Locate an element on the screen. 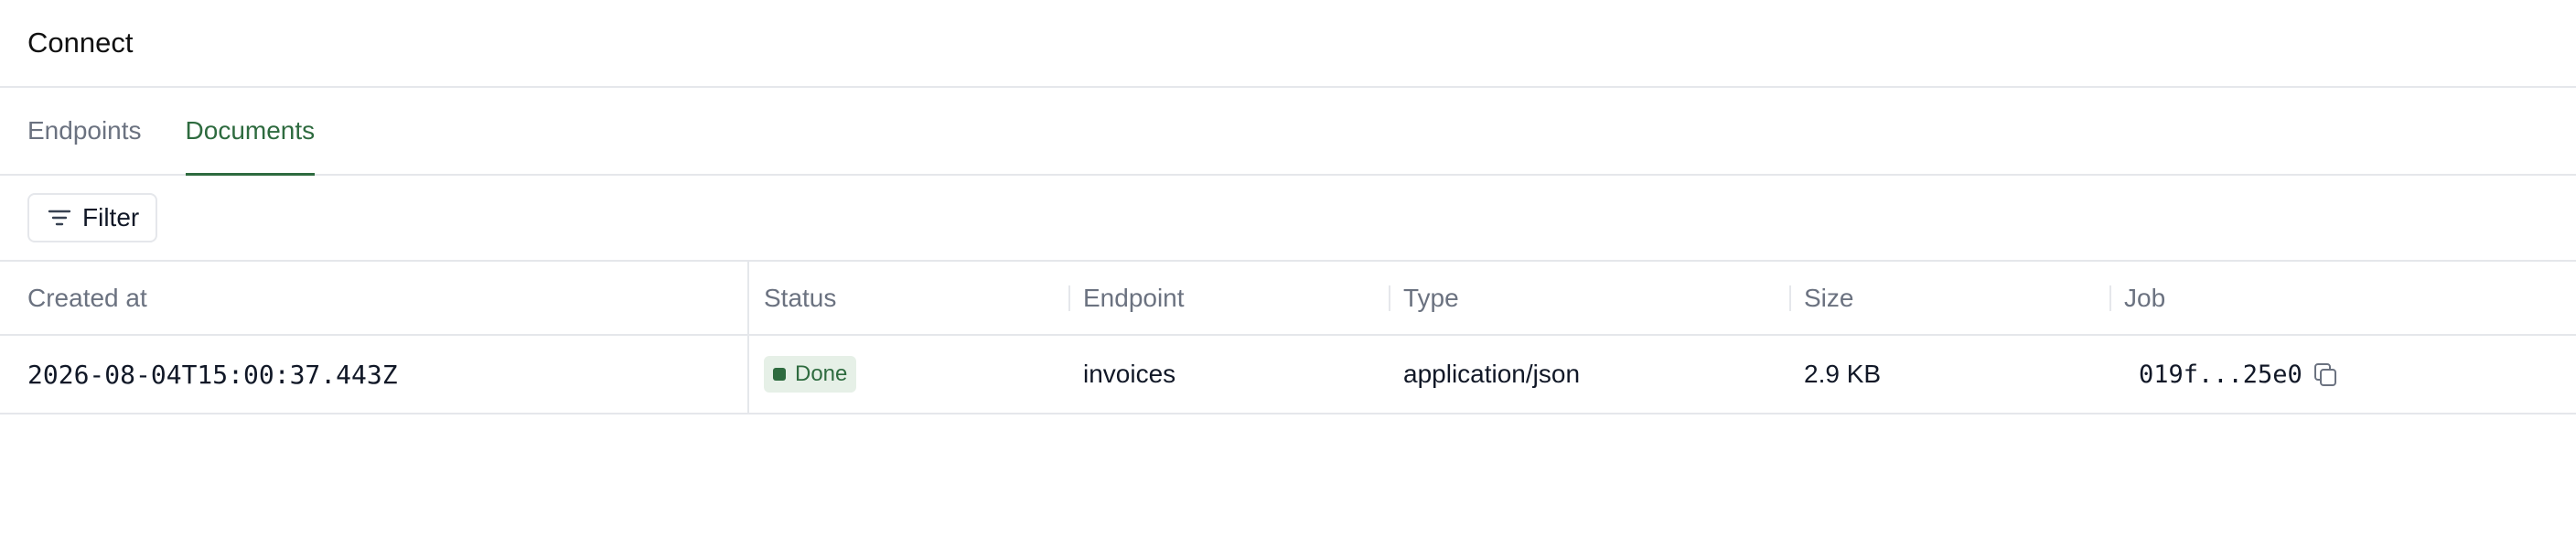 Image resolution: width=2576 pixels, height=549 pixels. column-header-endpoint: Endpoint is located at coordinates (1228, 299).